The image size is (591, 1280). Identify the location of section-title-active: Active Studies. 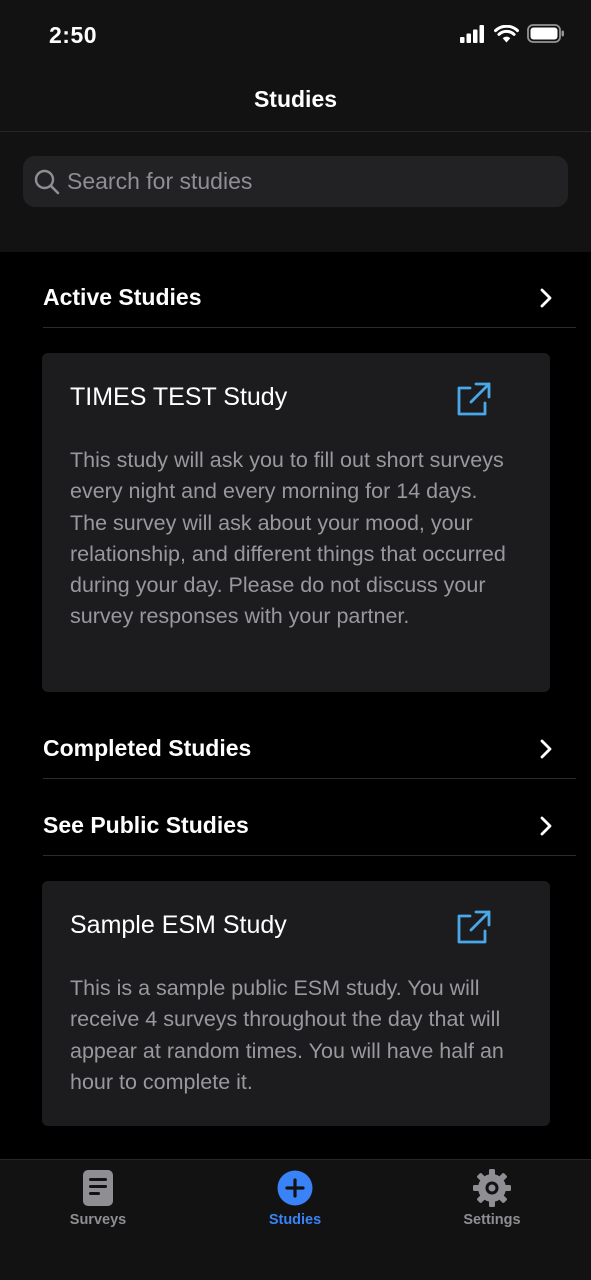
(122, 297).